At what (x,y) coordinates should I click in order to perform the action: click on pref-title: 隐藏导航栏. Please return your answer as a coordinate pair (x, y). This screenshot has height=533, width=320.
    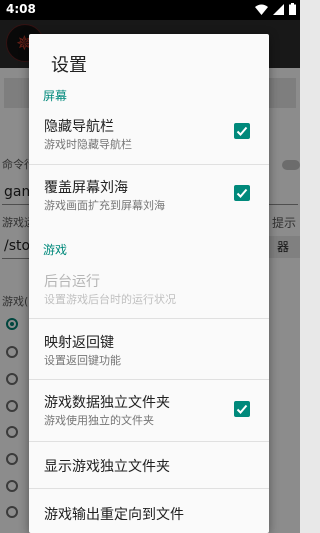
    Looking at the image, I should click on (79, 127).